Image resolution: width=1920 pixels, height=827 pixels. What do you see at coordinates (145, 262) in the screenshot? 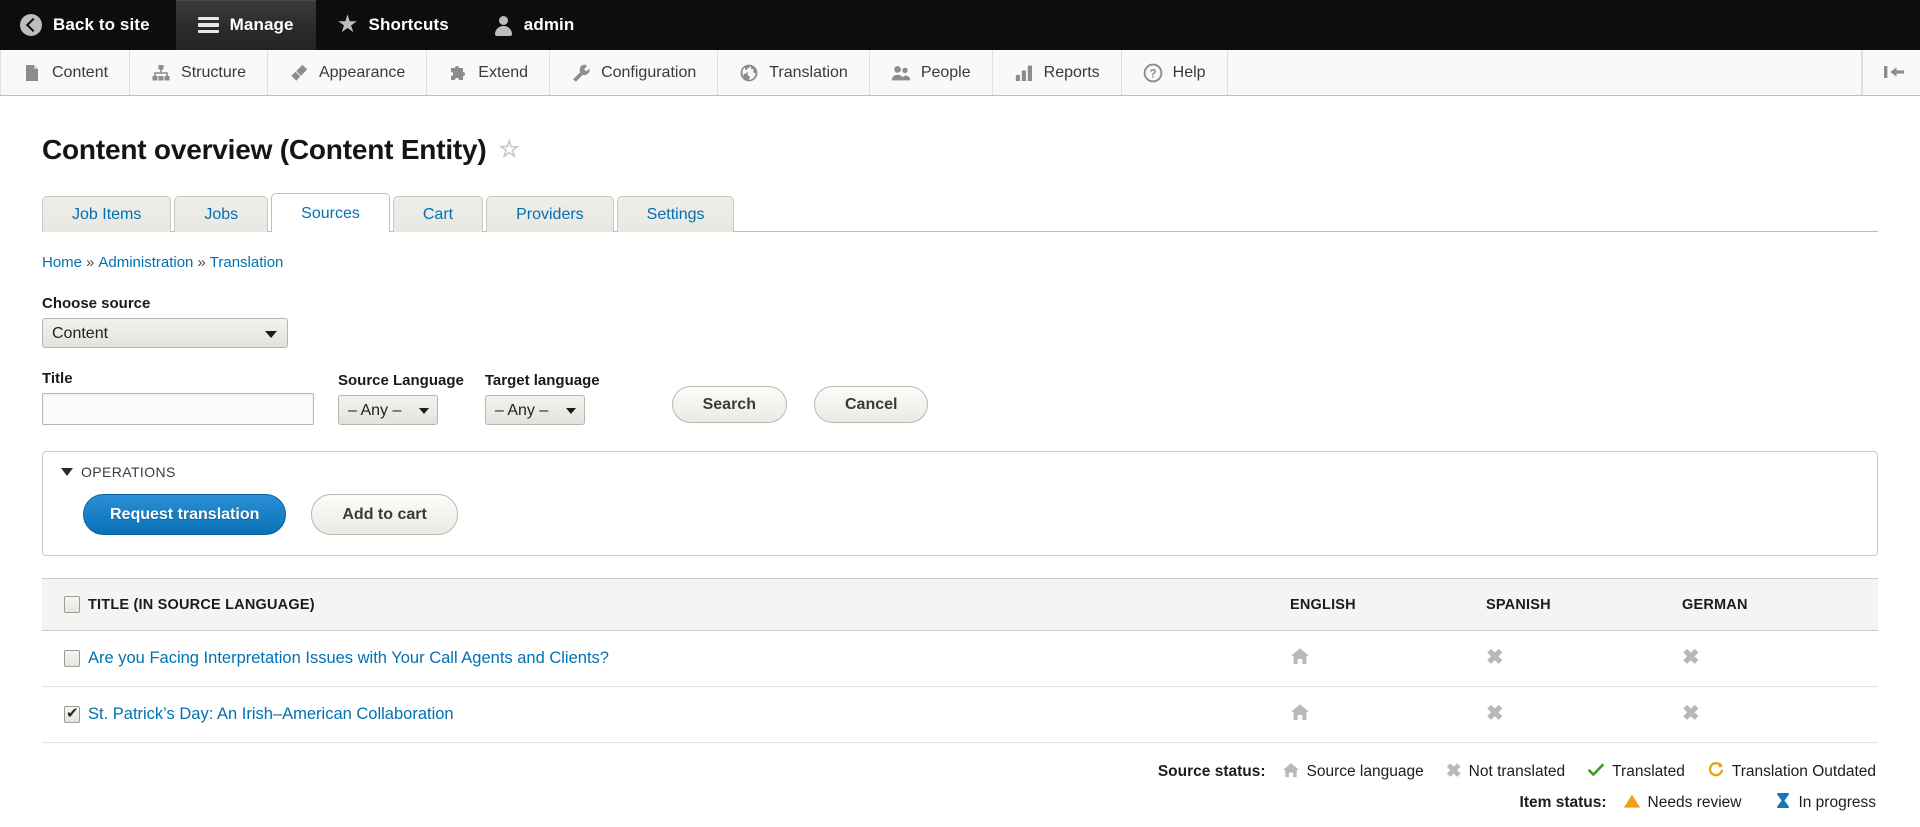
I see `breadcrumb-administration: Administration` at bounding box center [145, 262].